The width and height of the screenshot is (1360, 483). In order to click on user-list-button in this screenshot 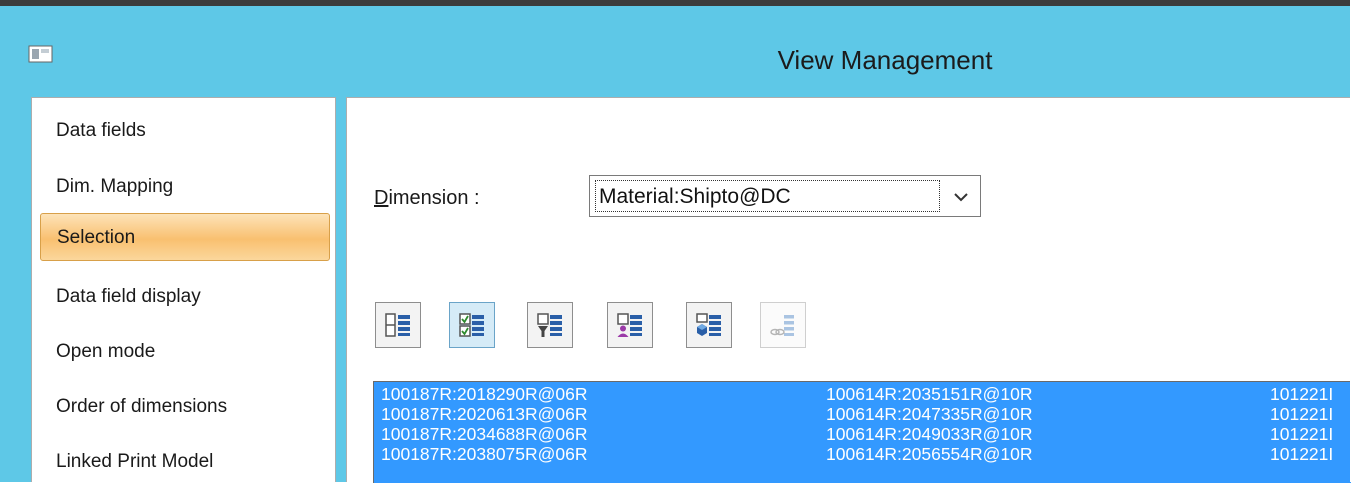, I will do `click(630, 325)`.